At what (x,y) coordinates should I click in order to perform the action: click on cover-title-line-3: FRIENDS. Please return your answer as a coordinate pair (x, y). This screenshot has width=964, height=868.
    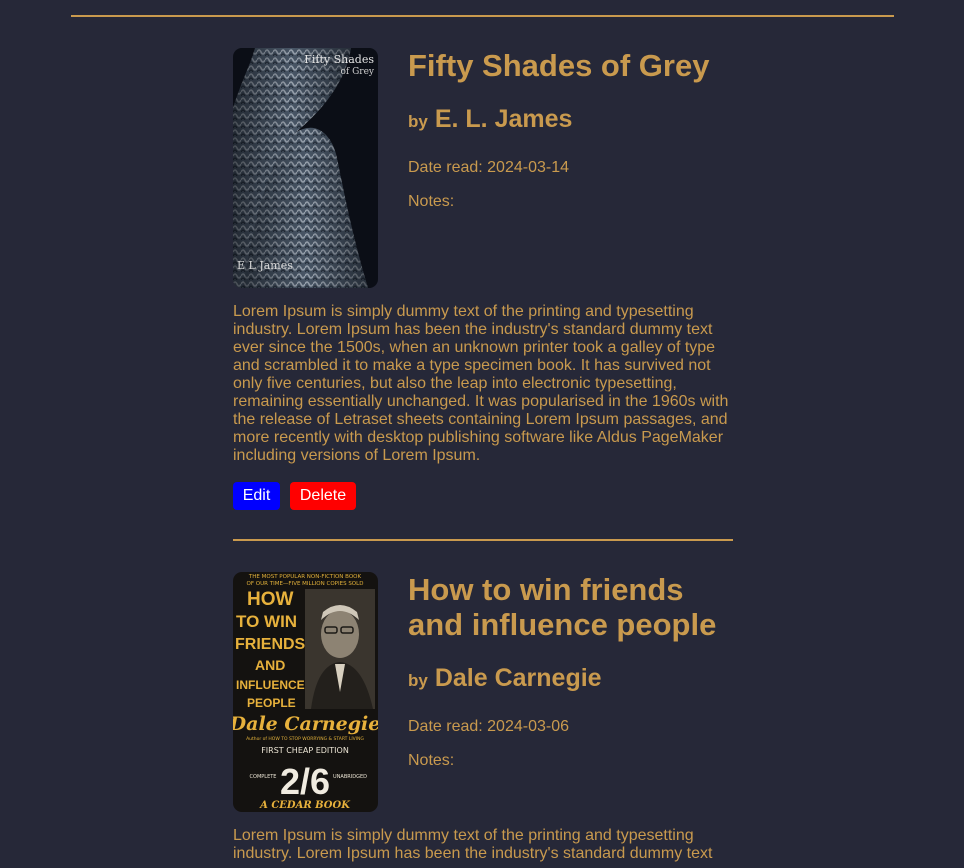
    Looking at the image, I should click on (270, 644).